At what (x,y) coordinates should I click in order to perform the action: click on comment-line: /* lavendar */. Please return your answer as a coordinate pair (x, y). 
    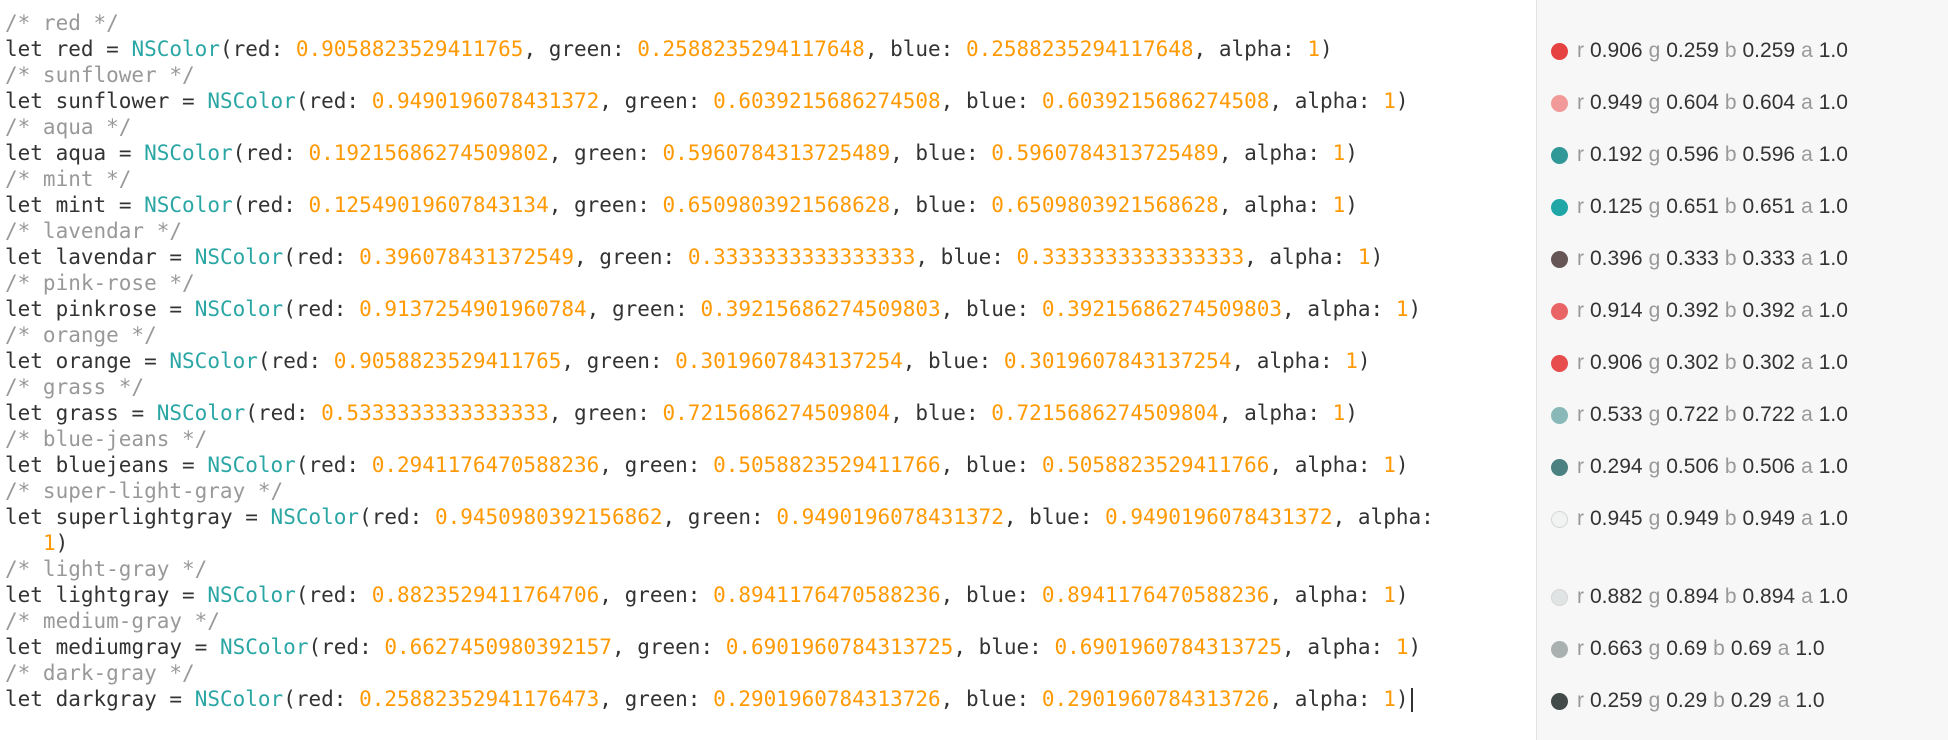
    Looking at the image, I should click on (93, 231).